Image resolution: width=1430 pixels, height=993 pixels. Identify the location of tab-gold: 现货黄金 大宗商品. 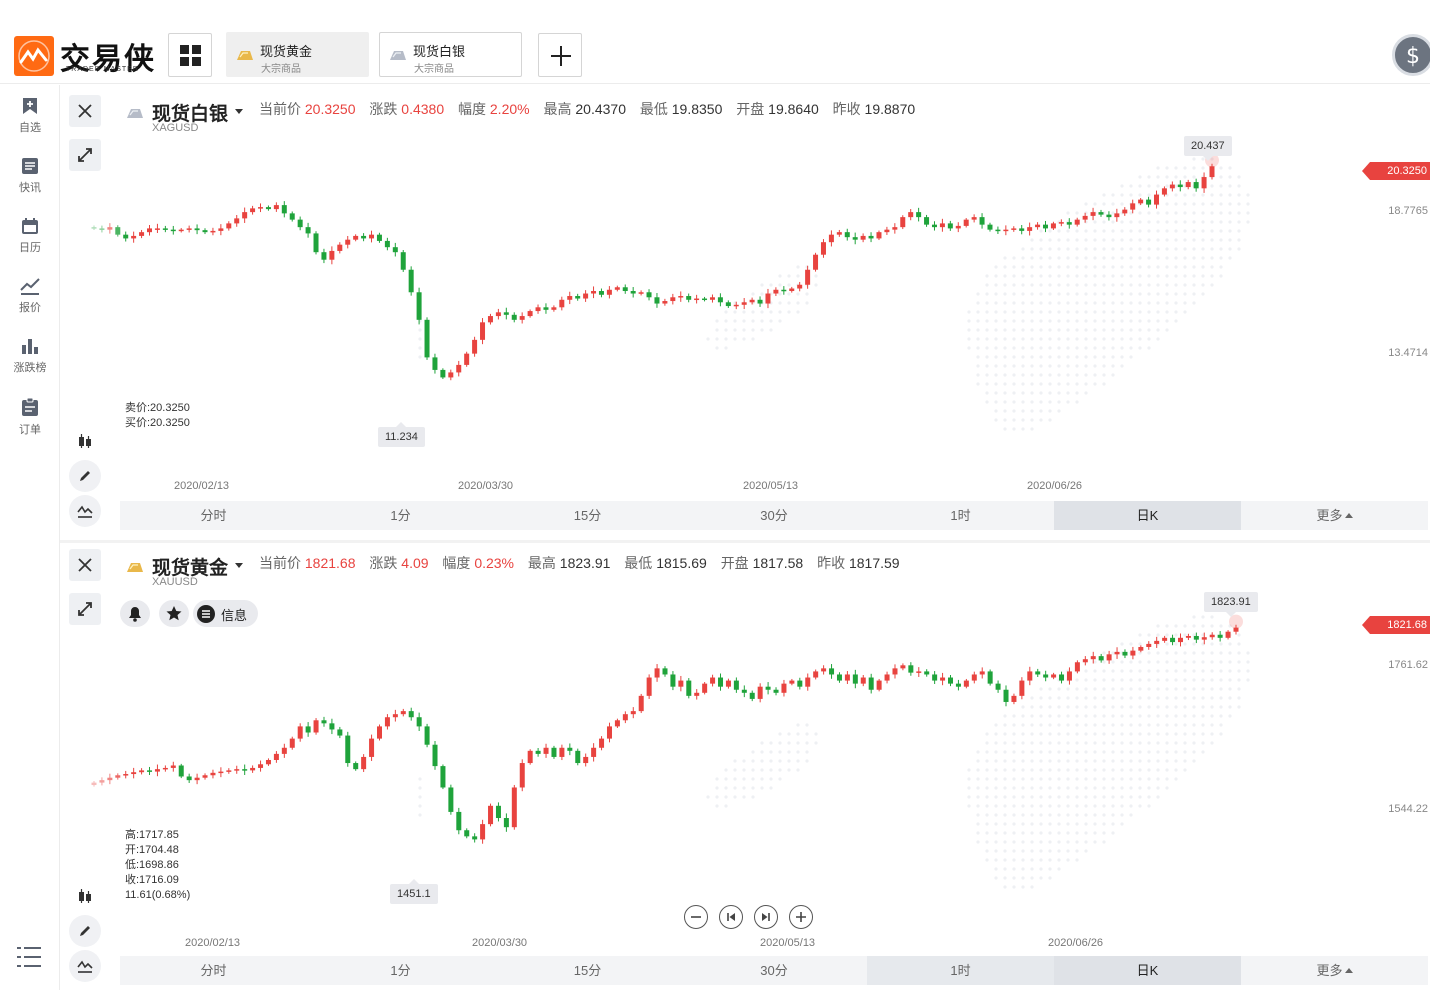
(297, 54).